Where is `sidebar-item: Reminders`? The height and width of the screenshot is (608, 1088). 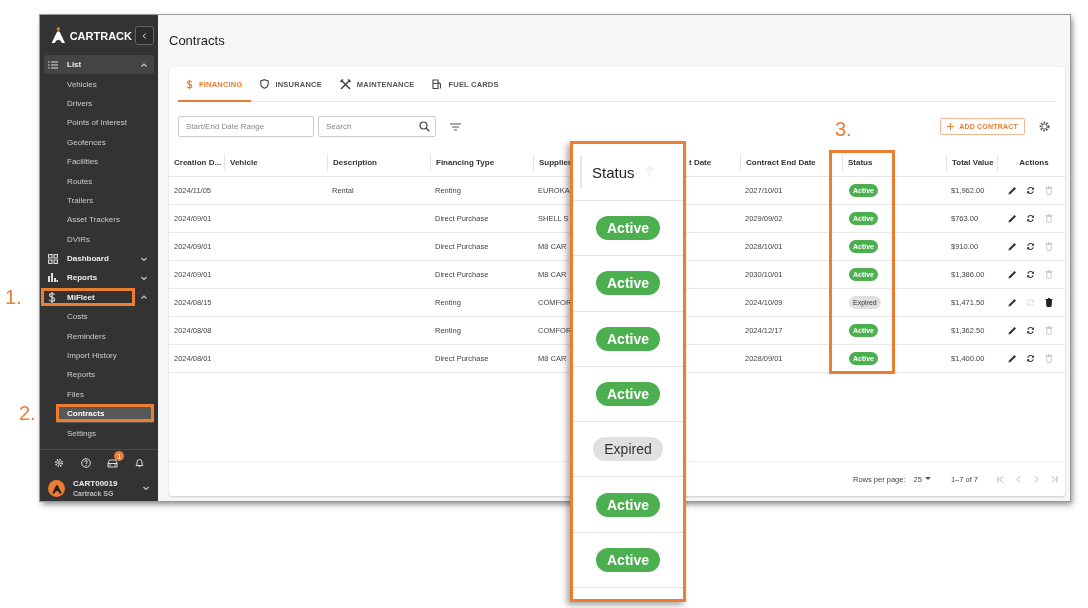
sidebar-item: Reminders is located at coordinates (104, 336).